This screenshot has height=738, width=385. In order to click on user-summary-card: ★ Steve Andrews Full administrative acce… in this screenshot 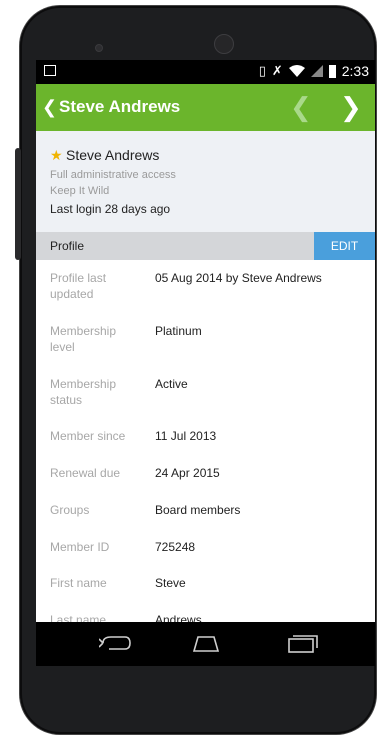, I will do `click(205, 181)`.